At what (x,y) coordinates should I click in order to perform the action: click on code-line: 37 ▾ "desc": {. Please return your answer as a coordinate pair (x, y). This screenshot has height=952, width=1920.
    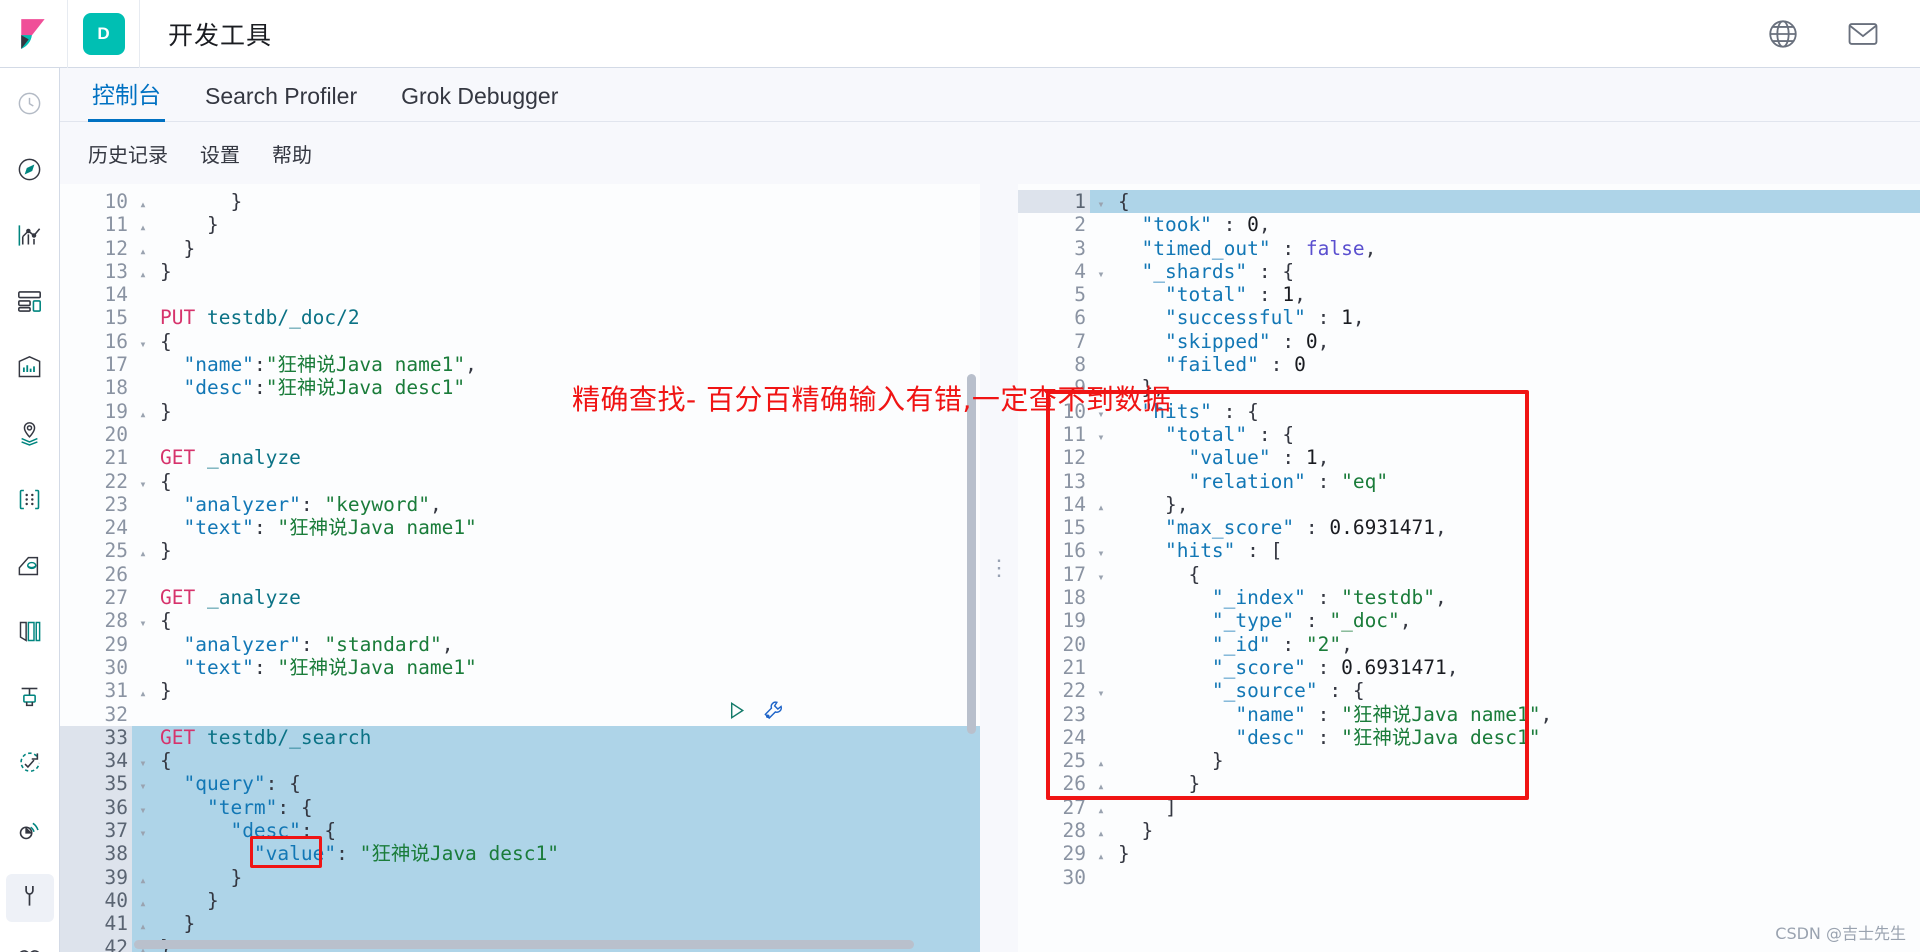
    Looking at the image, I should click on (520, 831).